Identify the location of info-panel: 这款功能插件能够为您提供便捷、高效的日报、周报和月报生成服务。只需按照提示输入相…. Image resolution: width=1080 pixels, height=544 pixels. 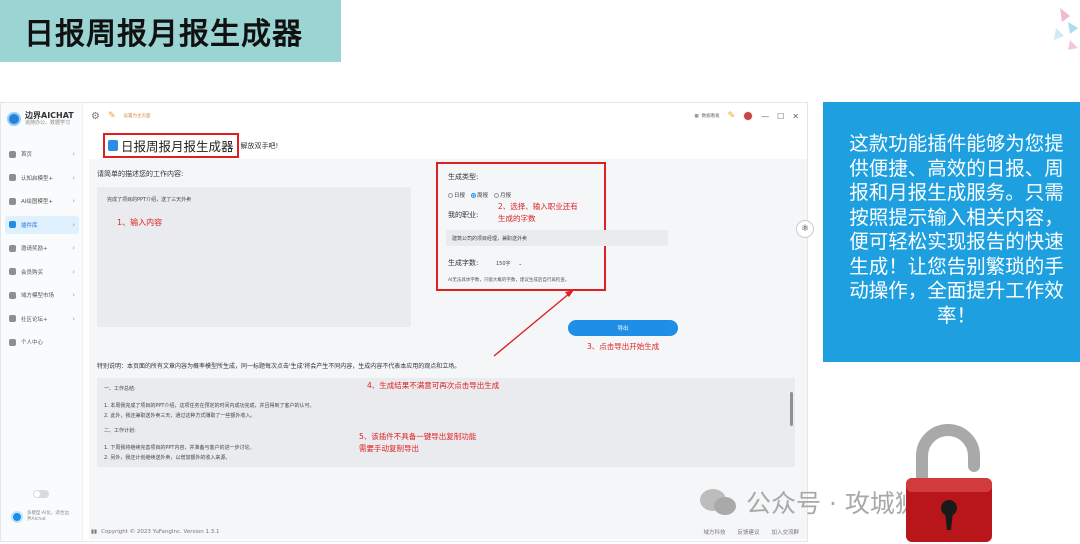
(951, 232).